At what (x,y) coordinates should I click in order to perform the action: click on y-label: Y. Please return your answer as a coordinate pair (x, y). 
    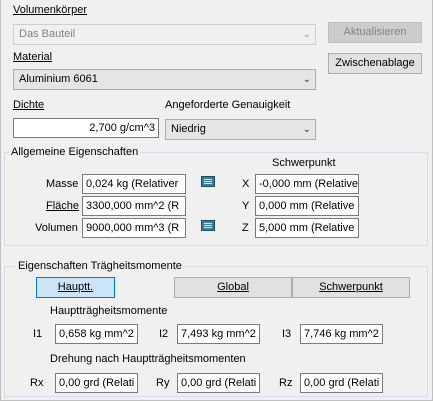
    Looking at the image, I should click on (246, 206).